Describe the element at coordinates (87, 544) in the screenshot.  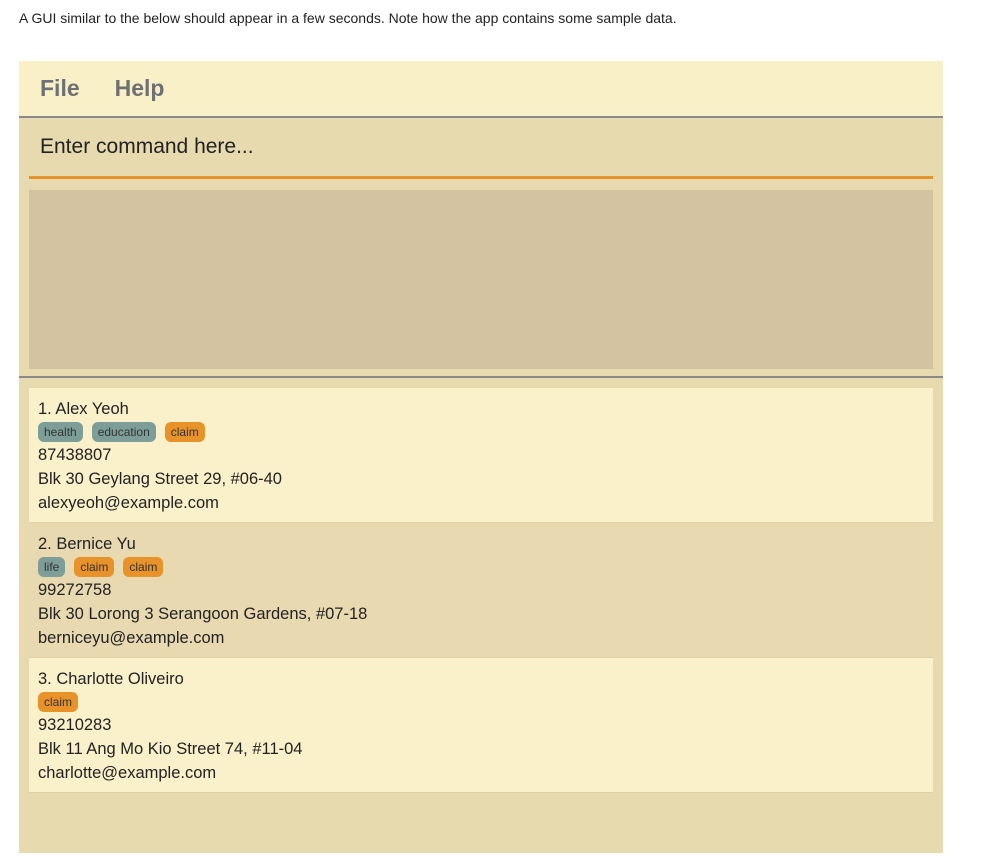
I see `person-name: 2. Bernice Yu` at that location.